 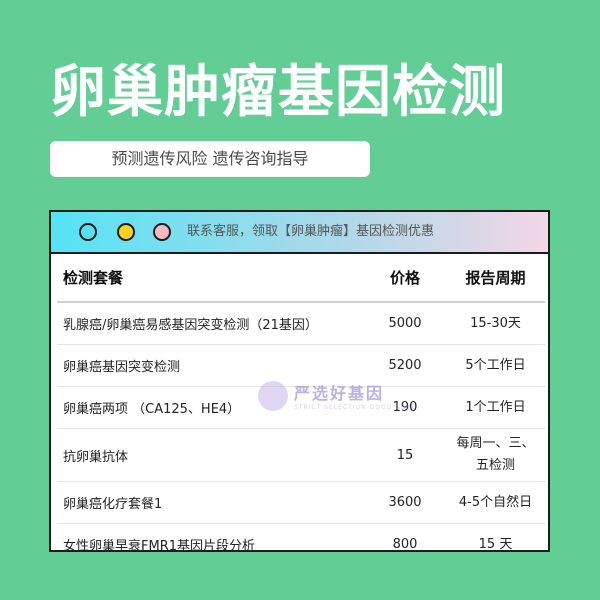 I want to click on package-name: 乳腺癌/卵巢癌易感基因突变检测（21基因）, so click(x=210, y=323).